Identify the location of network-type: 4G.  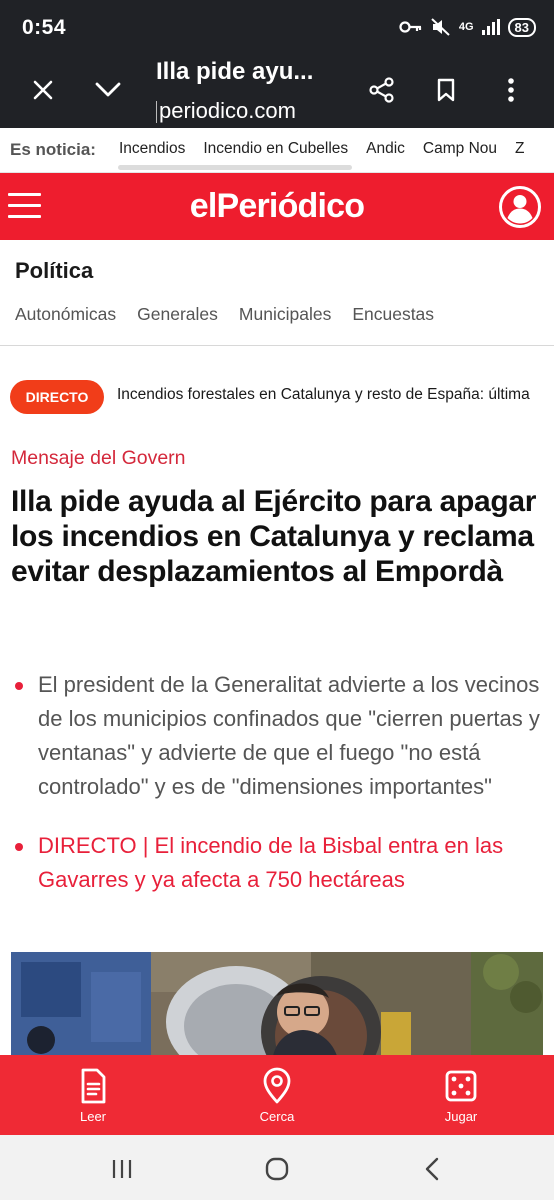
(466, 27).